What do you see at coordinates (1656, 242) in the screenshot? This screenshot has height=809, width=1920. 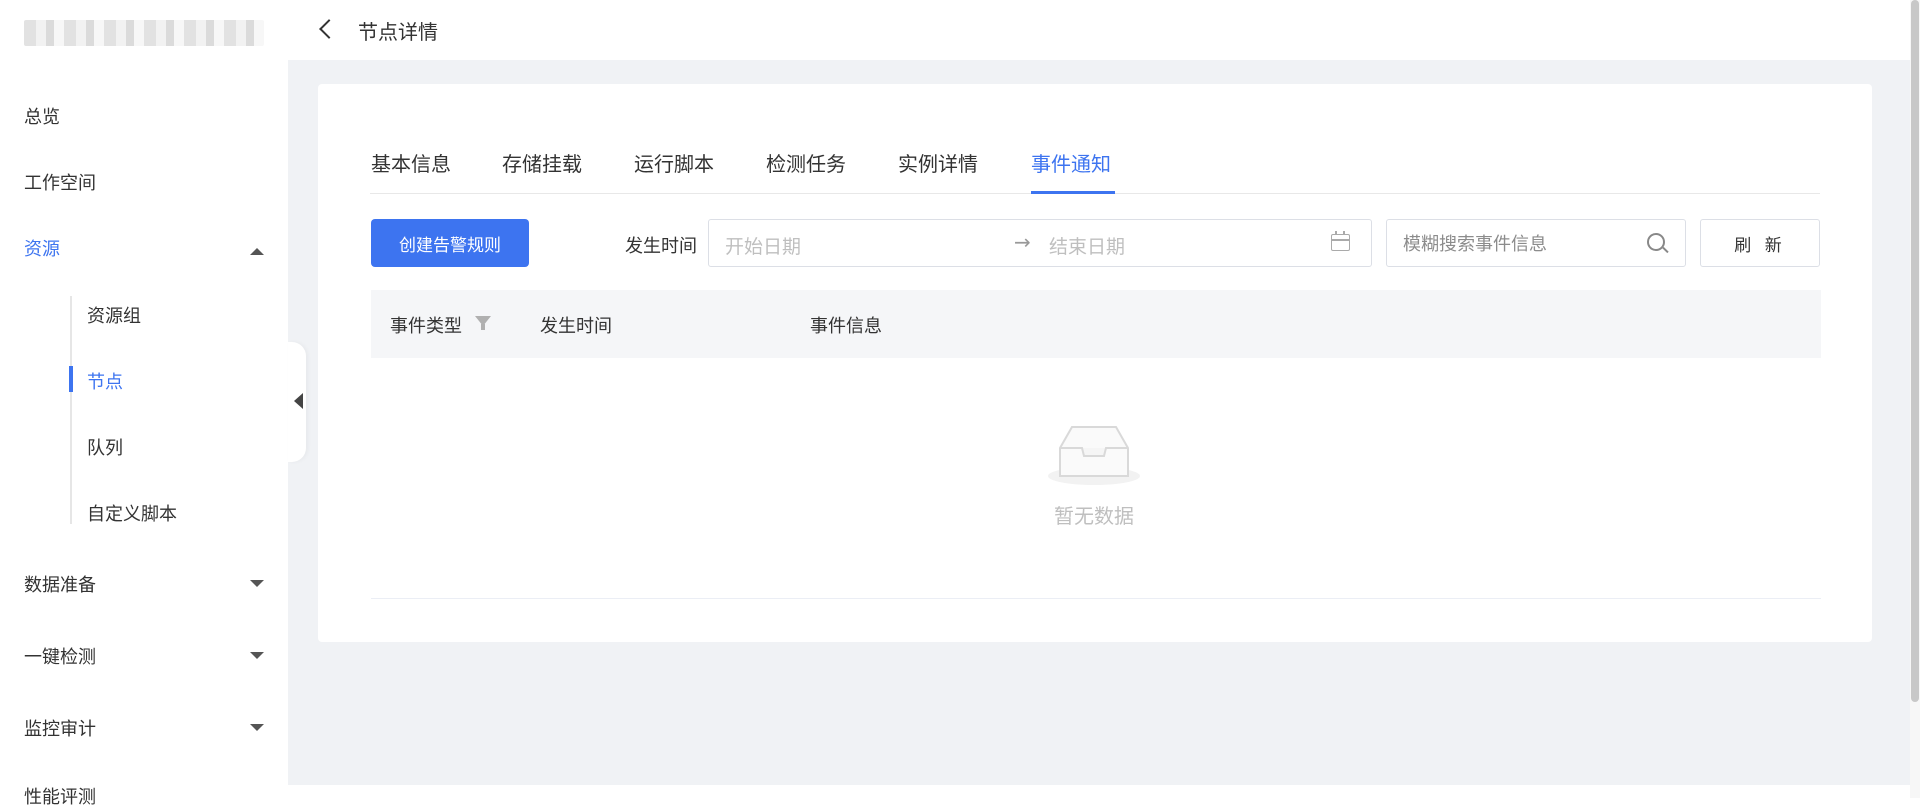 I see `search-icon` at bounding box center [1656, 242].